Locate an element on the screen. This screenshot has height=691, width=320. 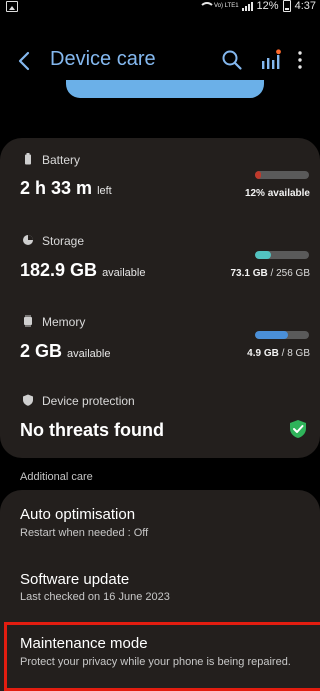
status-icons: Vo) LTE1 12% 4:37 is located at coordinates (257, 6).